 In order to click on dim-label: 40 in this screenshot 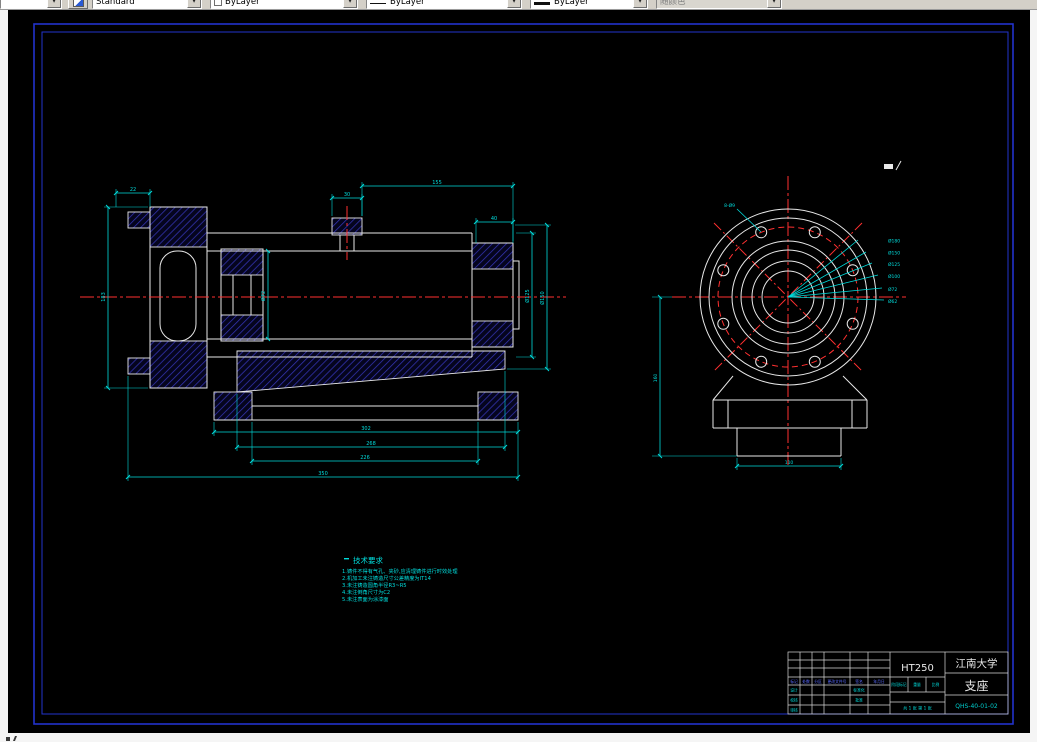, I will do `click(494, 219)`.